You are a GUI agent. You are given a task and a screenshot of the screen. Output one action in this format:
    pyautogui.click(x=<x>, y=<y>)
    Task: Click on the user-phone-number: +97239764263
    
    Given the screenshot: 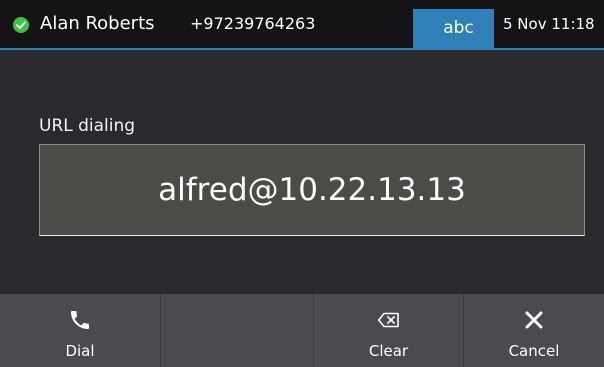 What is the action you would take?
    pyautogui.click(x=253, y=23)
    